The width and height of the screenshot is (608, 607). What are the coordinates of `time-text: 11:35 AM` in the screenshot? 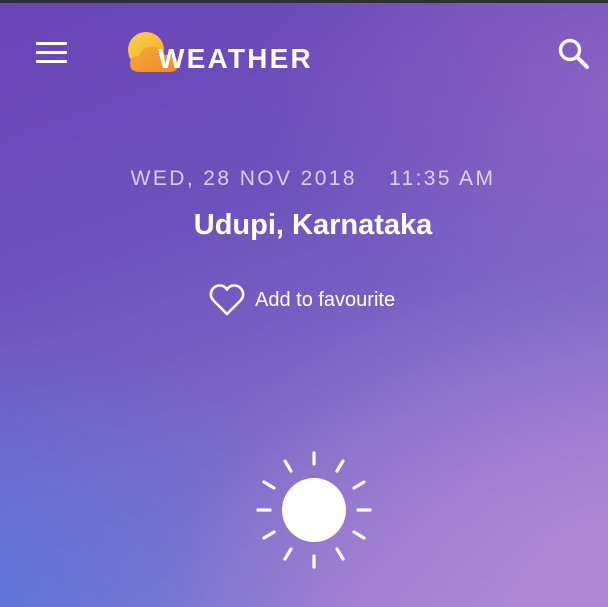 It's located at (442, 178).